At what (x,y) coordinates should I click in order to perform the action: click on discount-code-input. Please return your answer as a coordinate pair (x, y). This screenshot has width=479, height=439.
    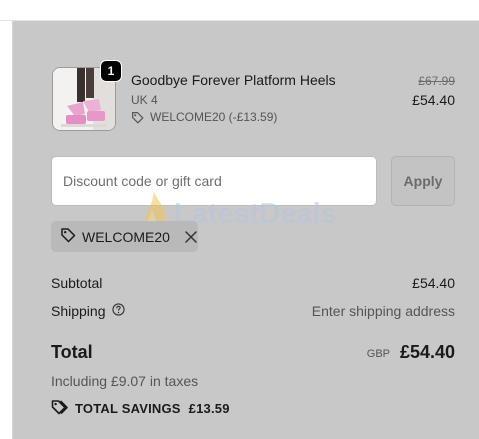
    Looking at the image, I should click on (214, 181).